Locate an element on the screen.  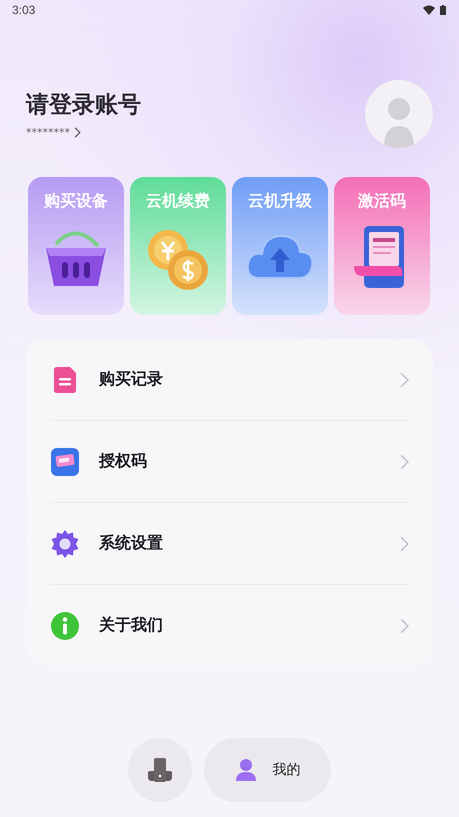
menu-item: 购买记录 is located at coordinates (249, 379).